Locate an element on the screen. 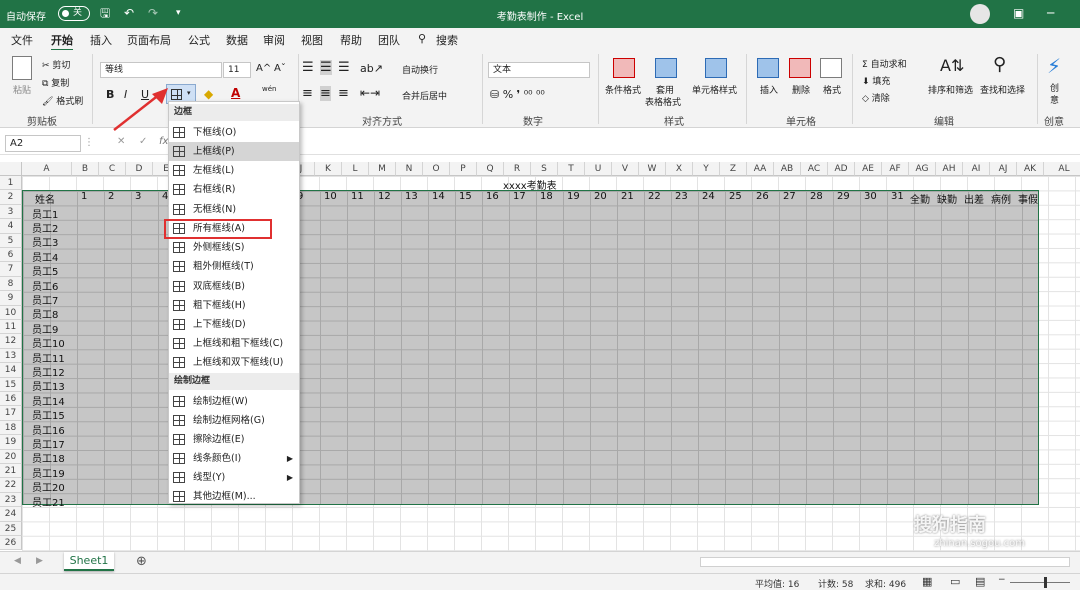 This screenshot has width=1080, height=590. align-center-icon: ≡ is located at coordinates (325, 93).